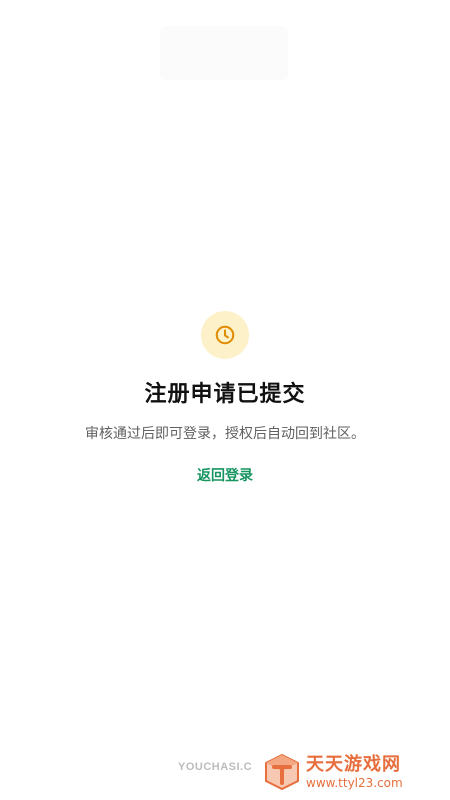 This screenshot has height=800, width=450. I want to click on site-watermark: 天天游戏网 www.ttyl23.com, so click(352, 772).